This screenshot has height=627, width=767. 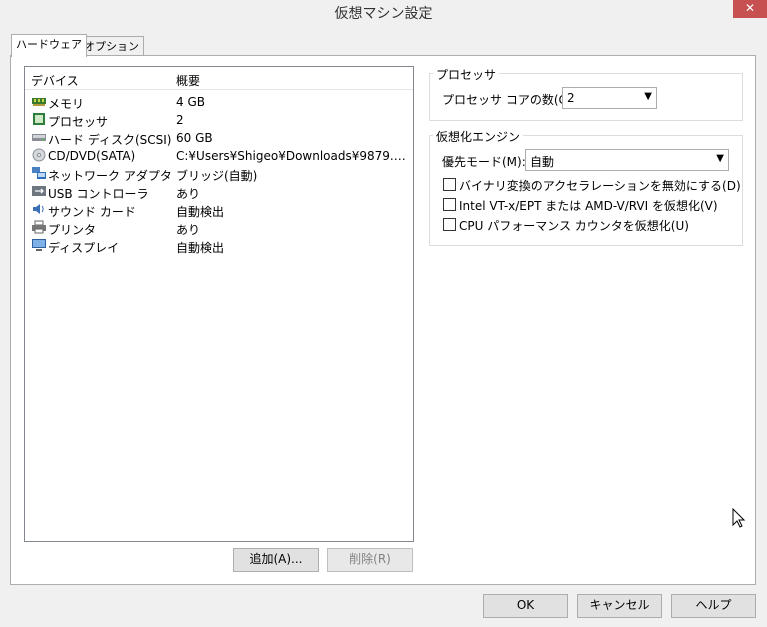 I want to click on disable-binary-translation-label: バイナリ変換のアクセラレーションを無効にする(D), so click(x=600, y=185).